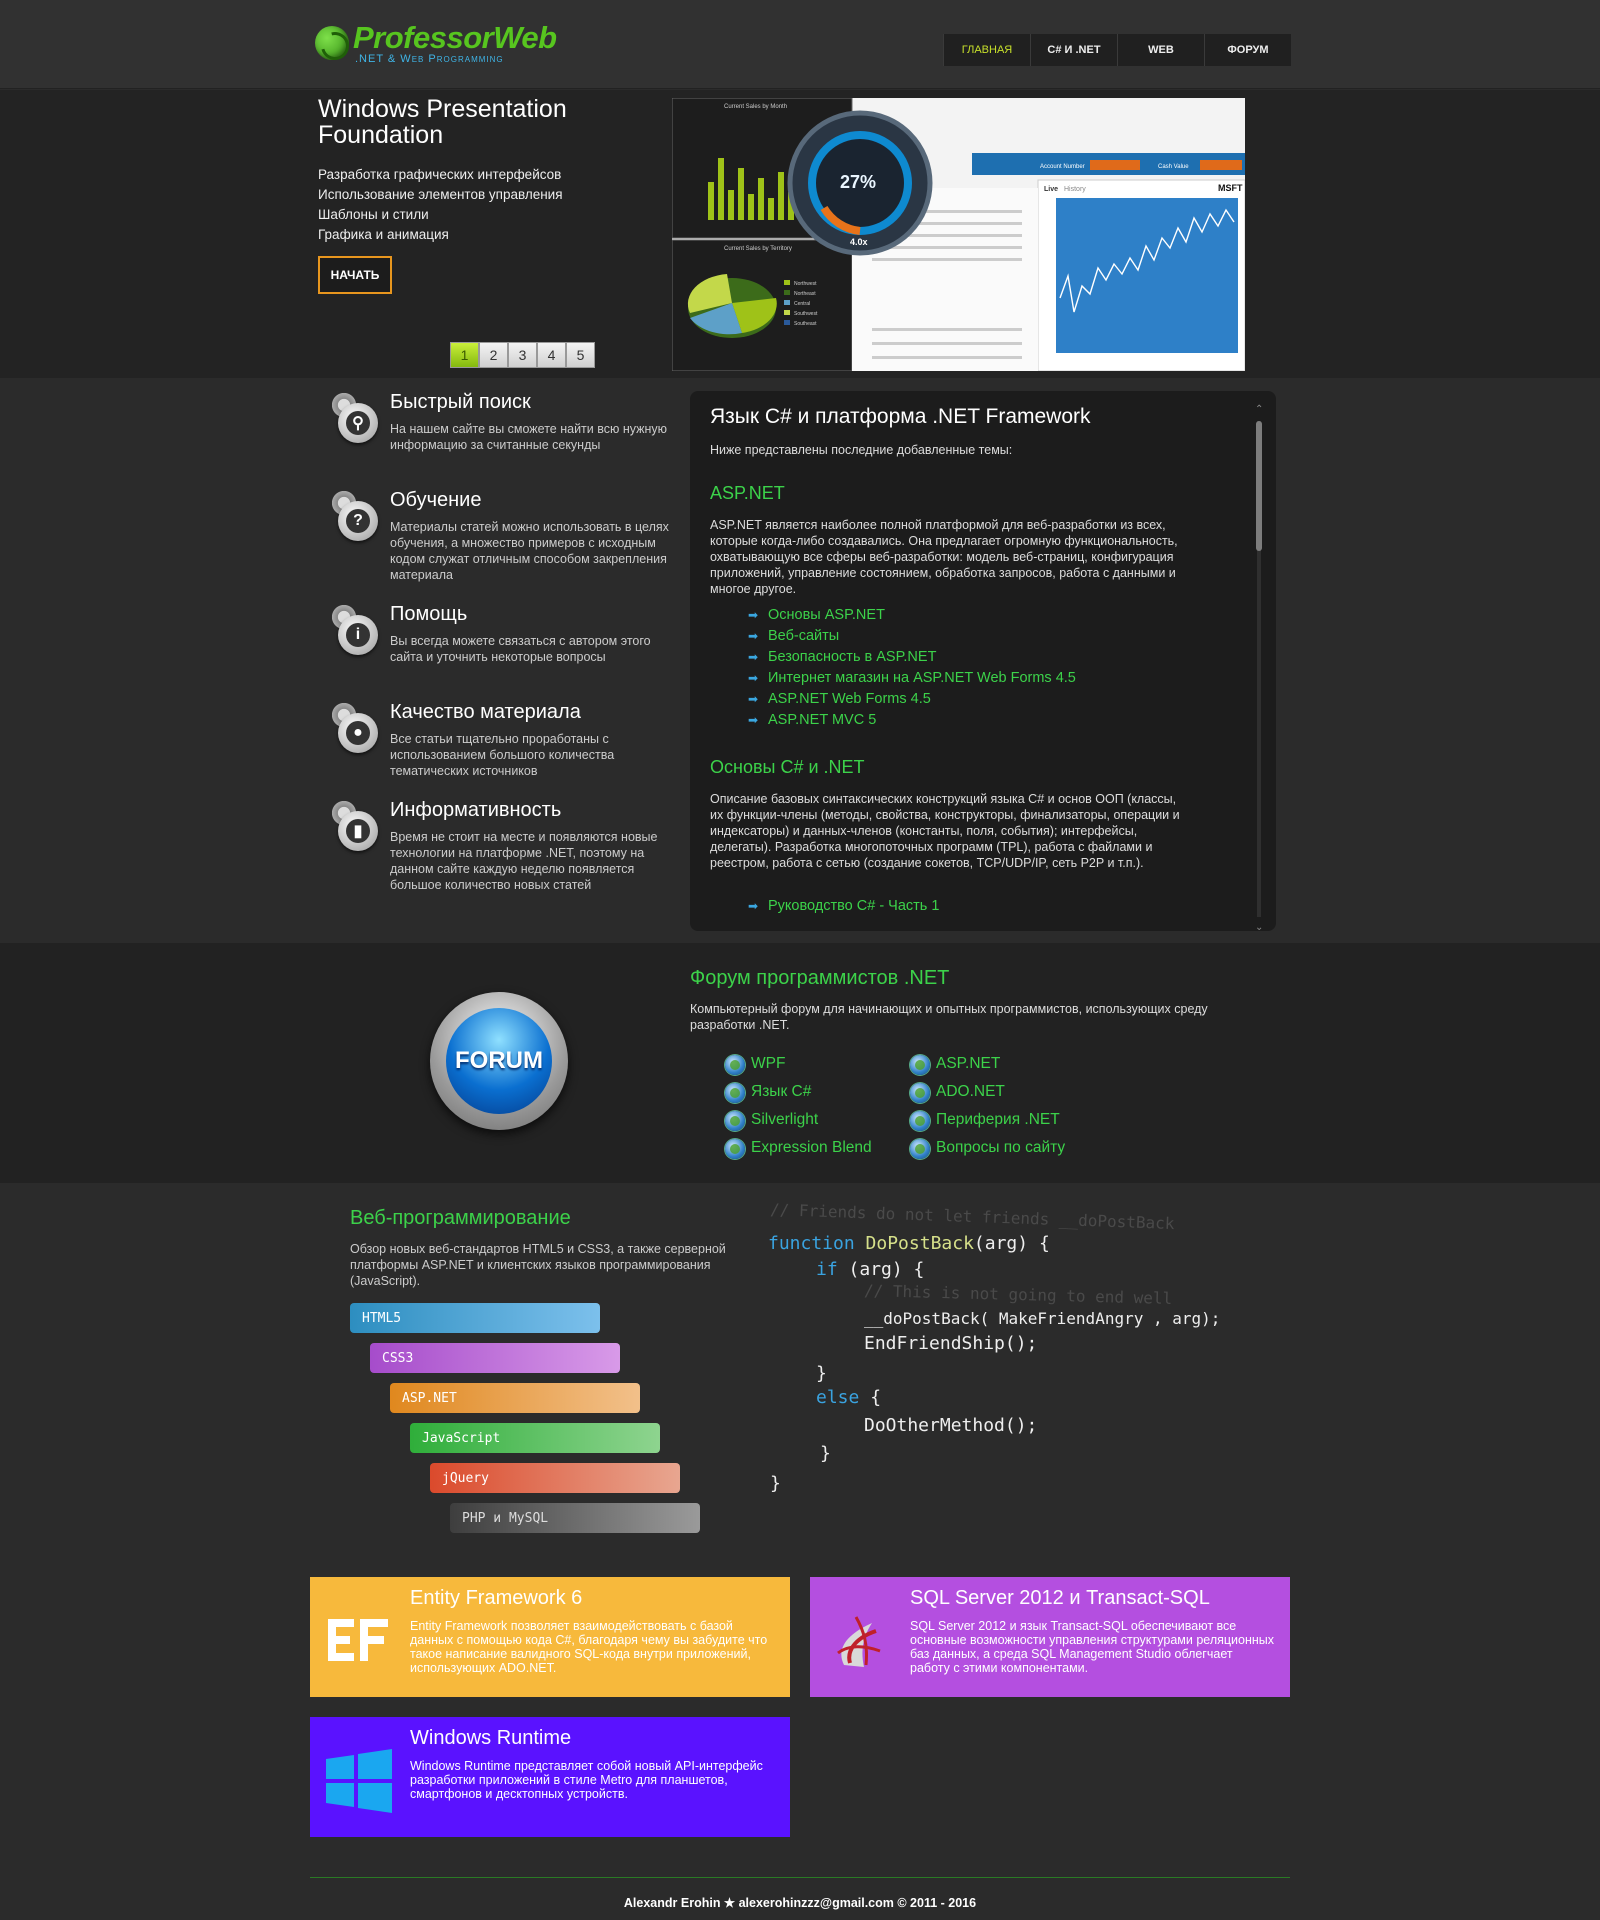  Describe the element at coordinates (802, 304) in the screenshot. I see `legend-central: Central` at that location.